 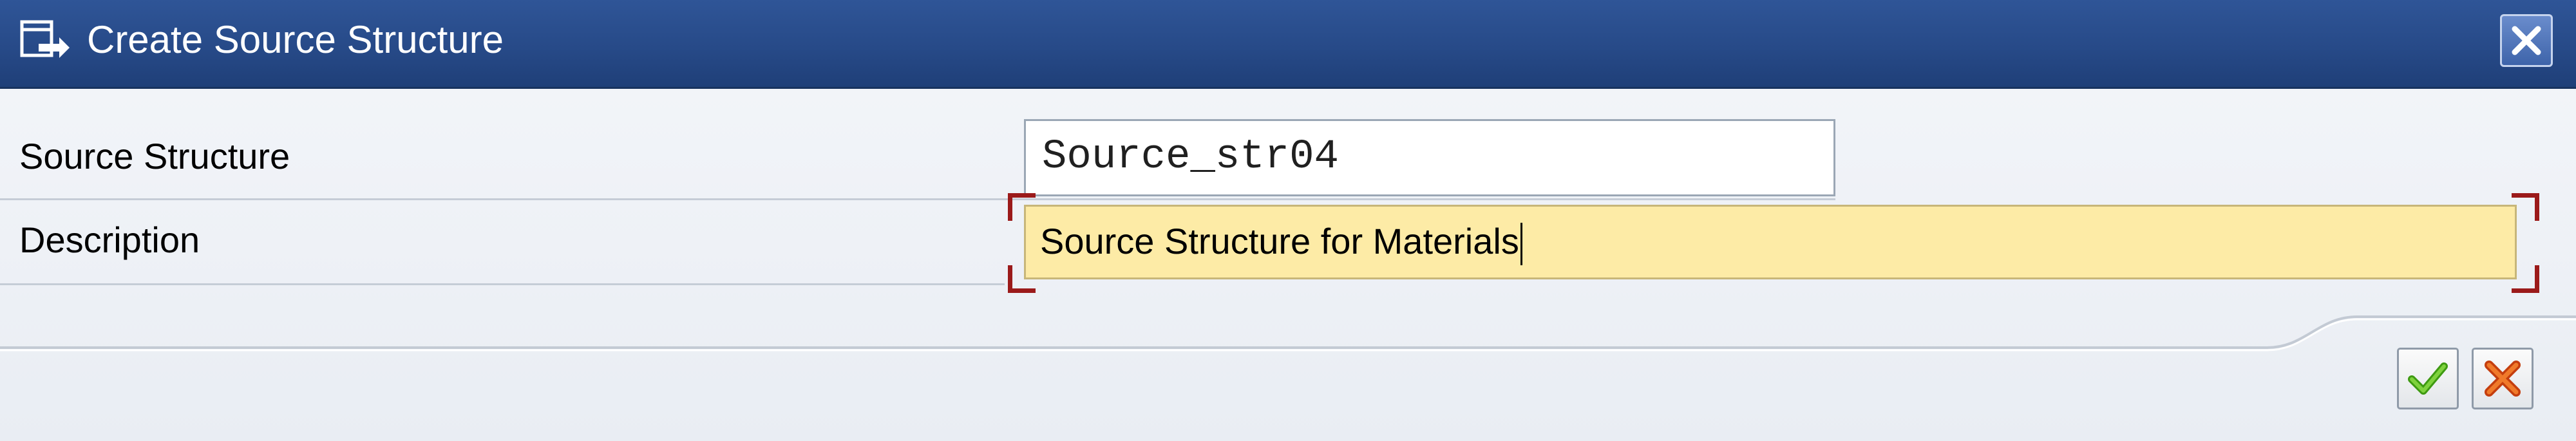 What do you see at coordinates (1279, 241) in the screenshot?
I see `description-input-value: Source Structure for Materials` at bounding box center [1279, 241].